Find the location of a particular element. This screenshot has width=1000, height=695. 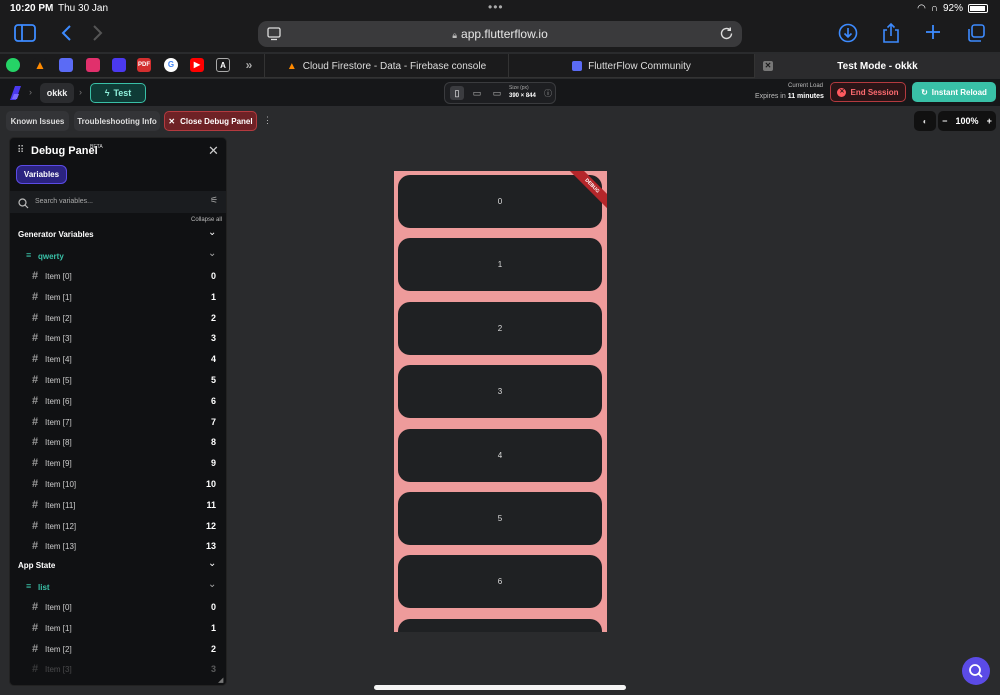

zoom-out-icon: − is located at coordinates (944, 121).